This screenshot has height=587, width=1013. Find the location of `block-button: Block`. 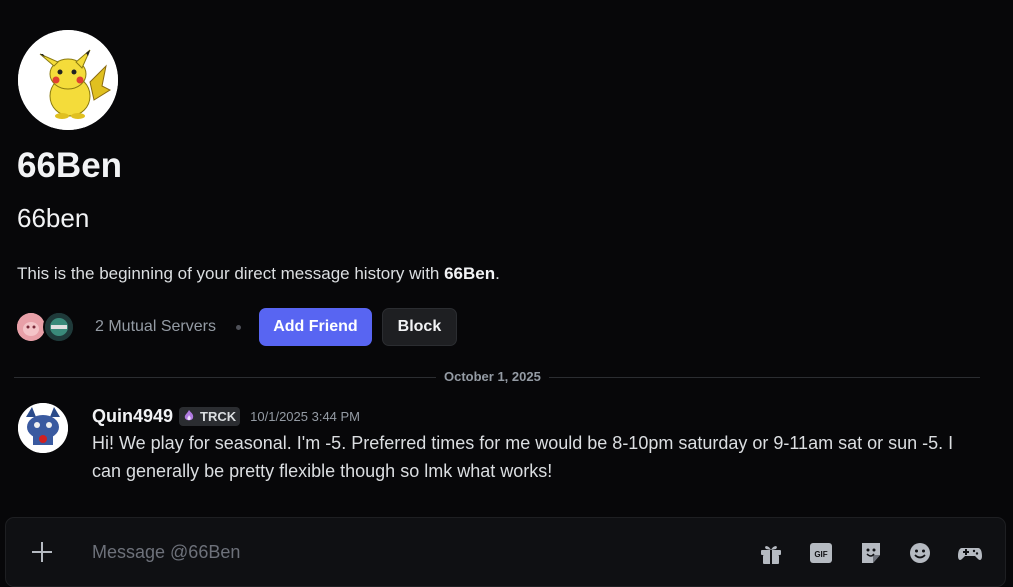

block-button: Block is located at coordinates (419, 327).